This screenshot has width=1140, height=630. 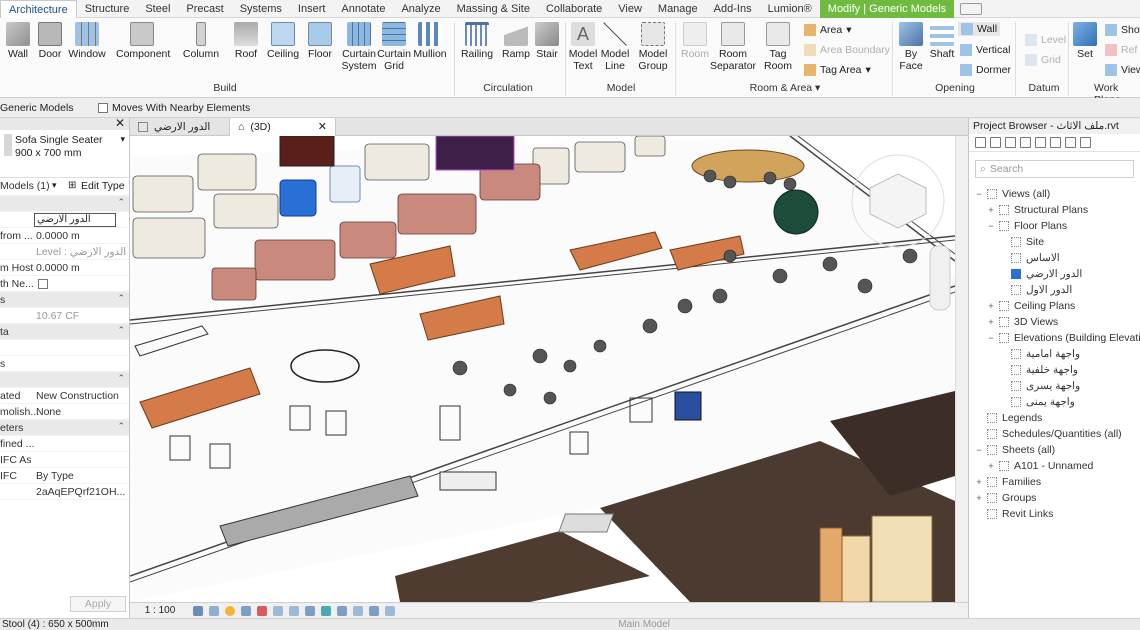 I want to click on tab-massing-site: Massing & Site, so click(x=493, y=9).